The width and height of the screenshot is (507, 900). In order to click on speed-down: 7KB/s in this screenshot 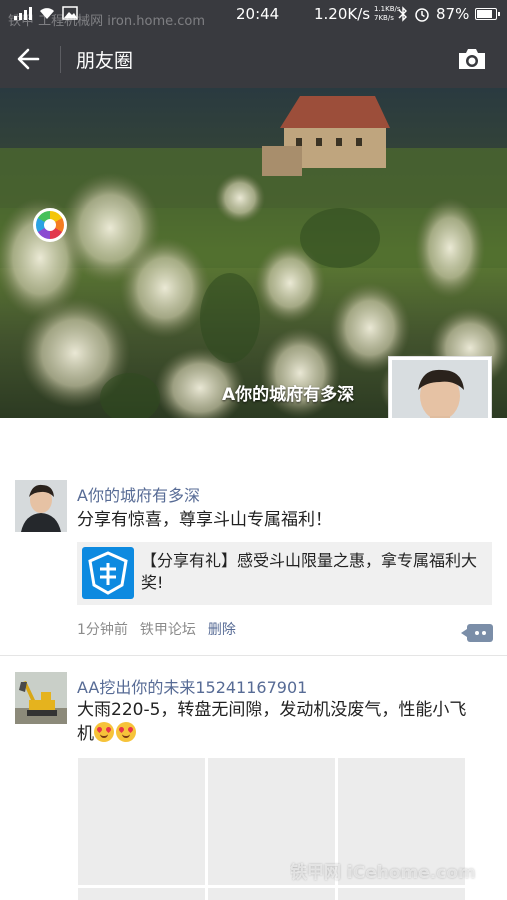, I will do `click(384, 18)`.